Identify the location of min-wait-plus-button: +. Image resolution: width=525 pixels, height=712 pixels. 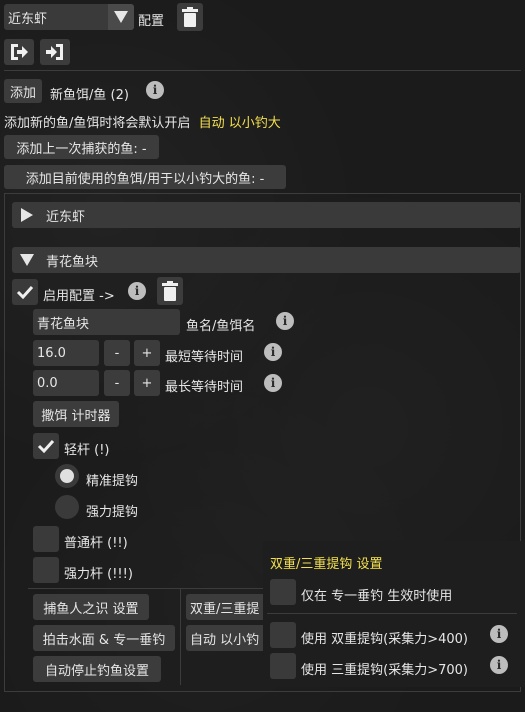
(147, 353).